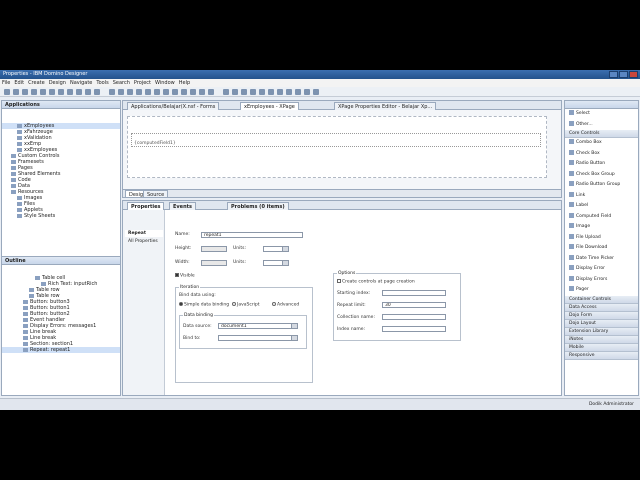 This screenshot has width=640, height=480. I want to click on menu-create: Create, so click(36, 83).